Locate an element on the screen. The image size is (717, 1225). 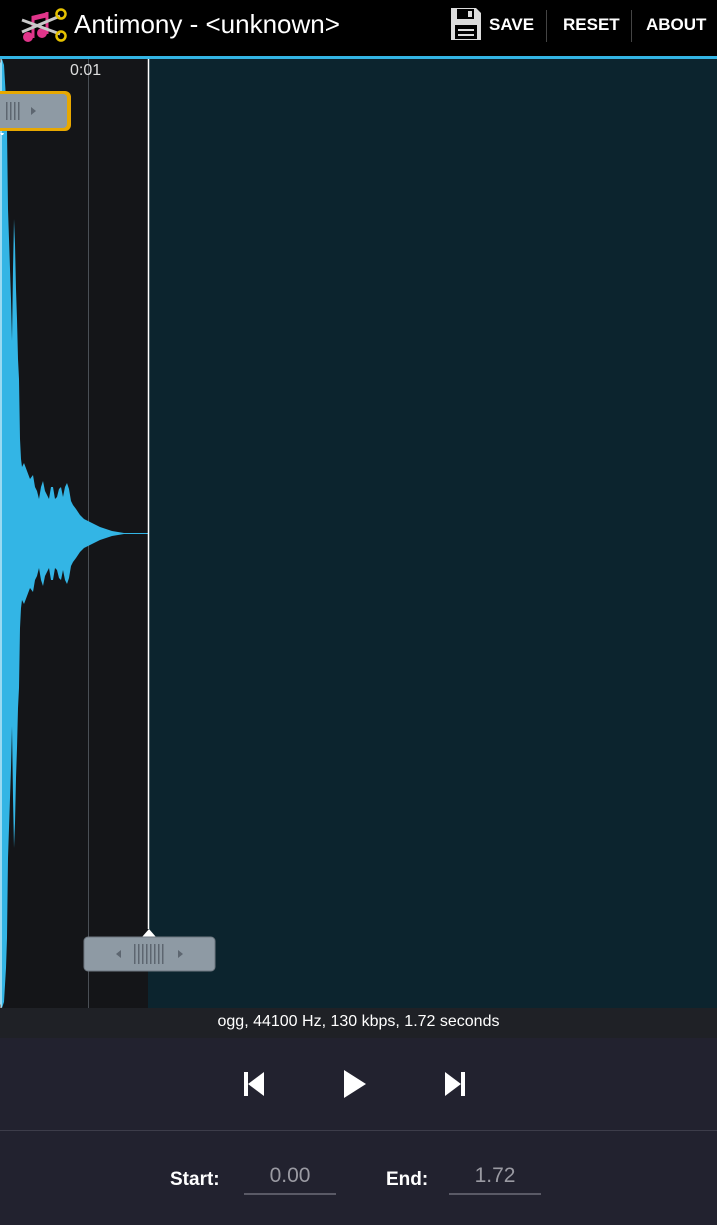
play-icon is located at coordinates (354, 1084).